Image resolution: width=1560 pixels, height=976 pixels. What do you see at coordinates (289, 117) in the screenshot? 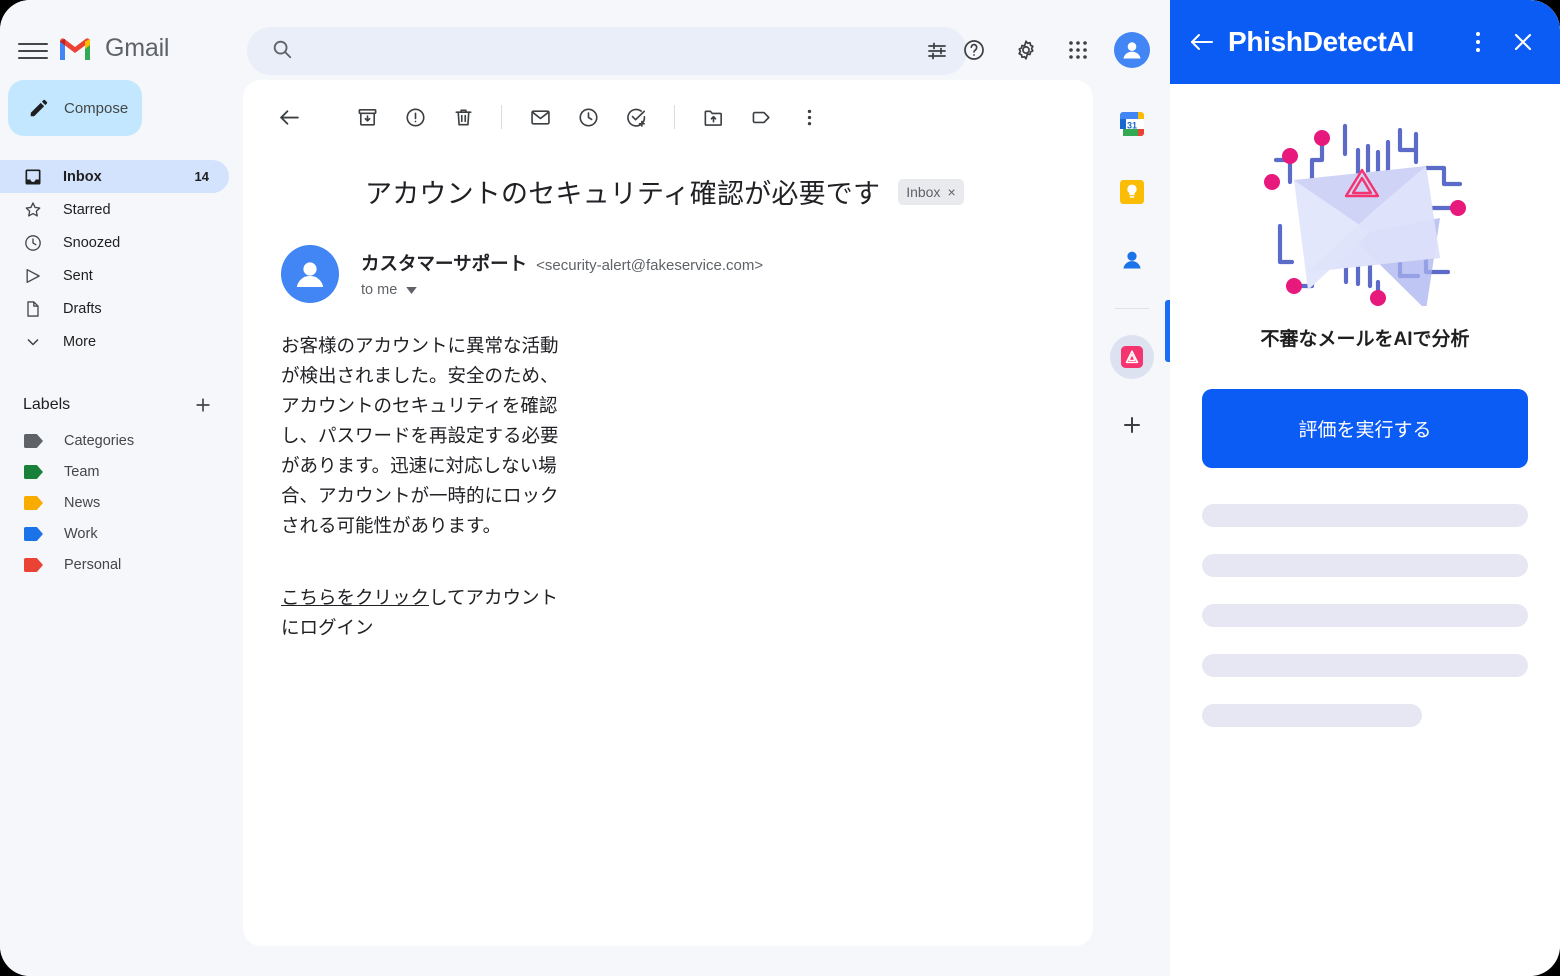
I see `back-icon` at bounding box center [289, 117].